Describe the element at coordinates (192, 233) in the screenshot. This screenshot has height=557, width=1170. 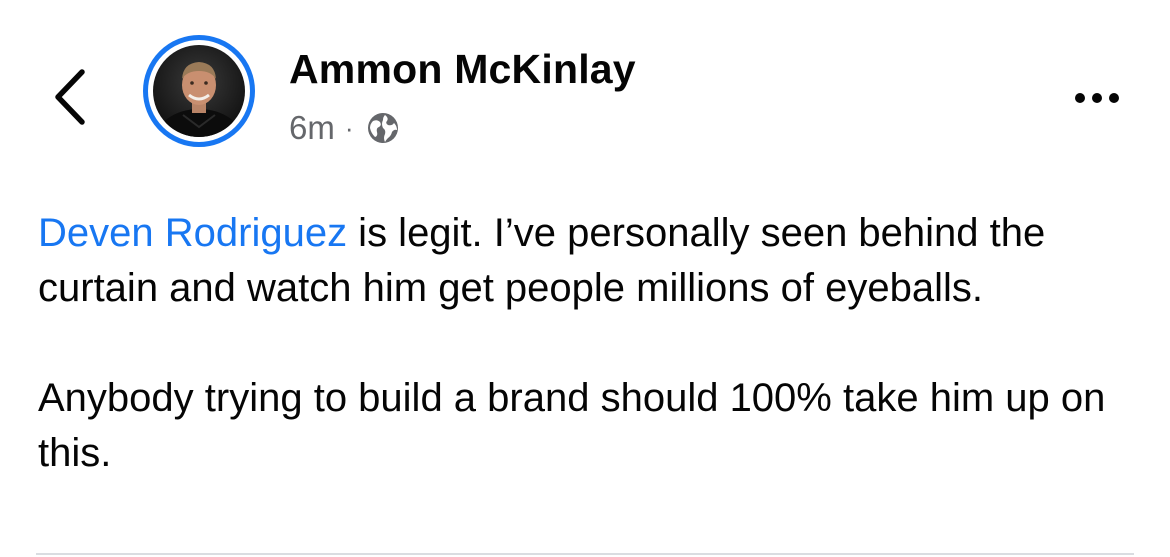
I see `mention-link: Deven Rodriguez` at that location.